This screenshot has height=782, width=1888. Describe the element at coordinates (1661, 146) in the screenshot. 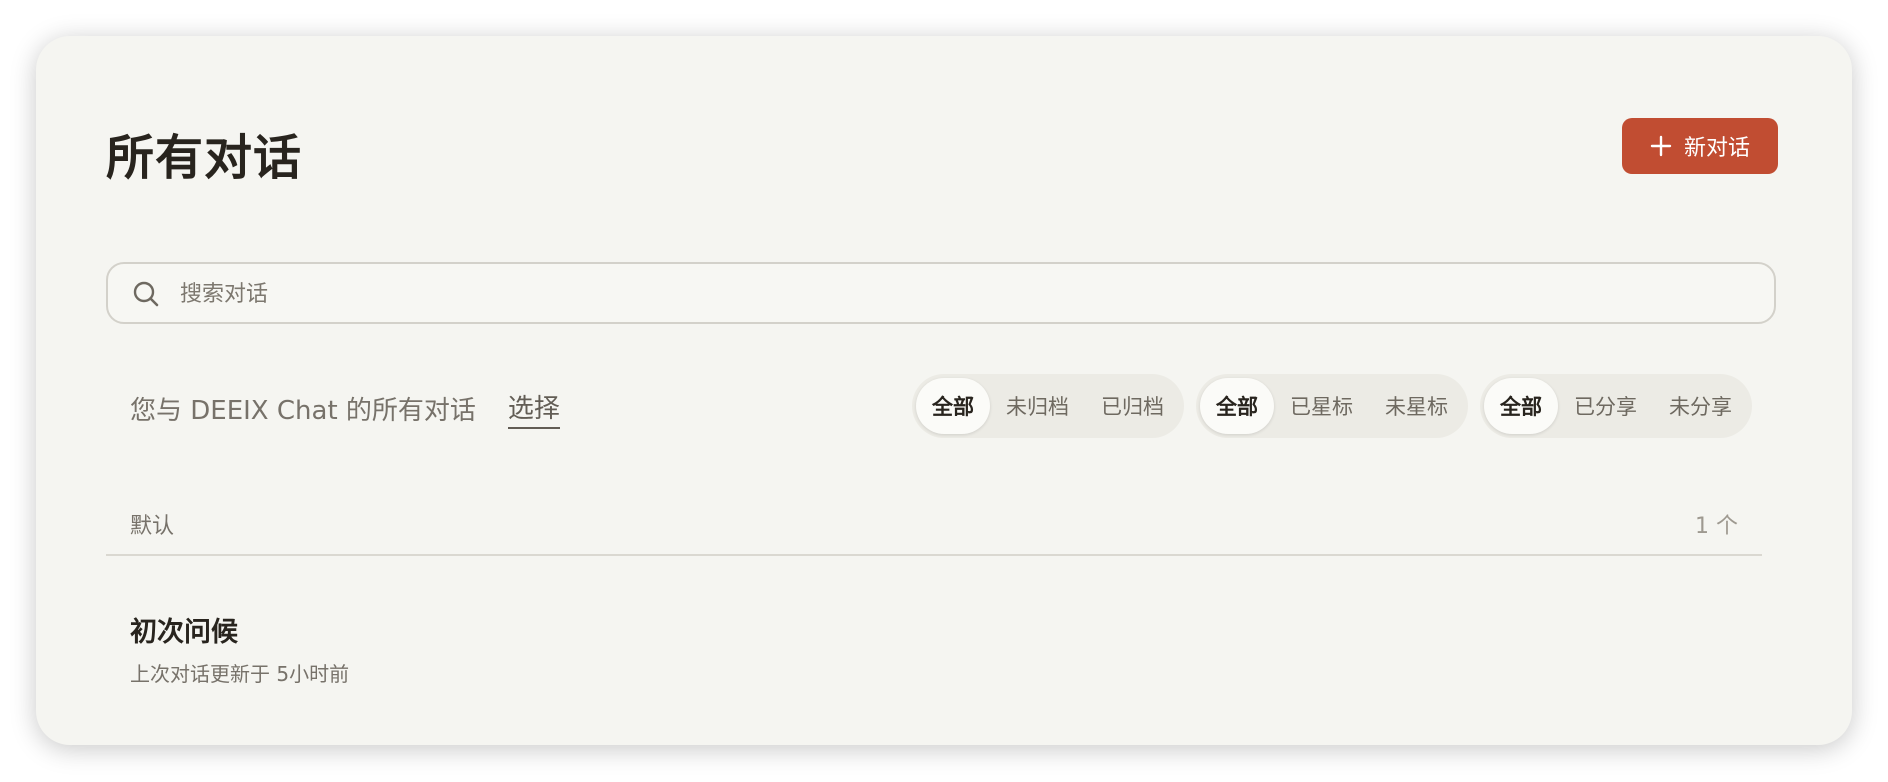

I see `plus-icon` at that location.